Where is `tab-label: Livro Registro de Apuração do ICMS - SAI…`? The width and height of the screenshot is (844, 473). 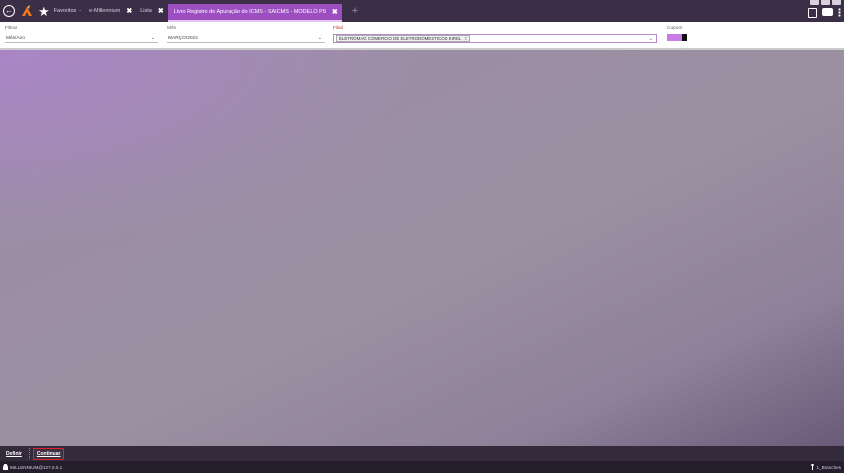
tab-label: Livro Registro de Apuração do ICMS - SAI… is located at coordinates (249, 12).